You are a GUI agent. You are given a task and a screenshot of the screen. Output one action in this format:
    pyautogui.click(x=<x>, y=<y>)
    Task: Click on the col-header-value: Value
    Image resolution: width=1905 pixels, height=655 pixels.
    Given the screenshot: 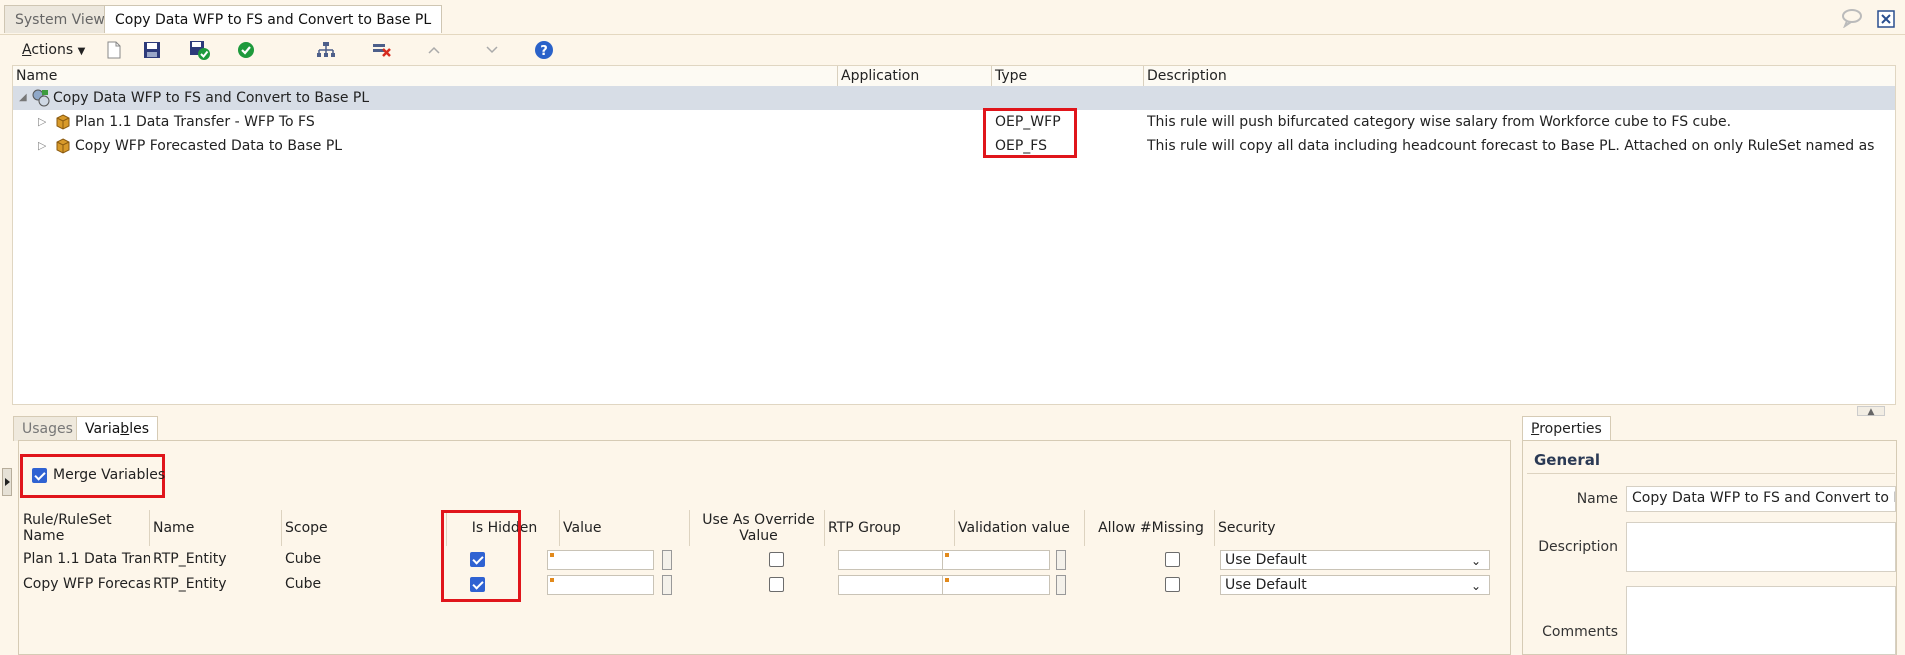 What is the action you would take?
    pyautogui.click(x=625, y=528)
    